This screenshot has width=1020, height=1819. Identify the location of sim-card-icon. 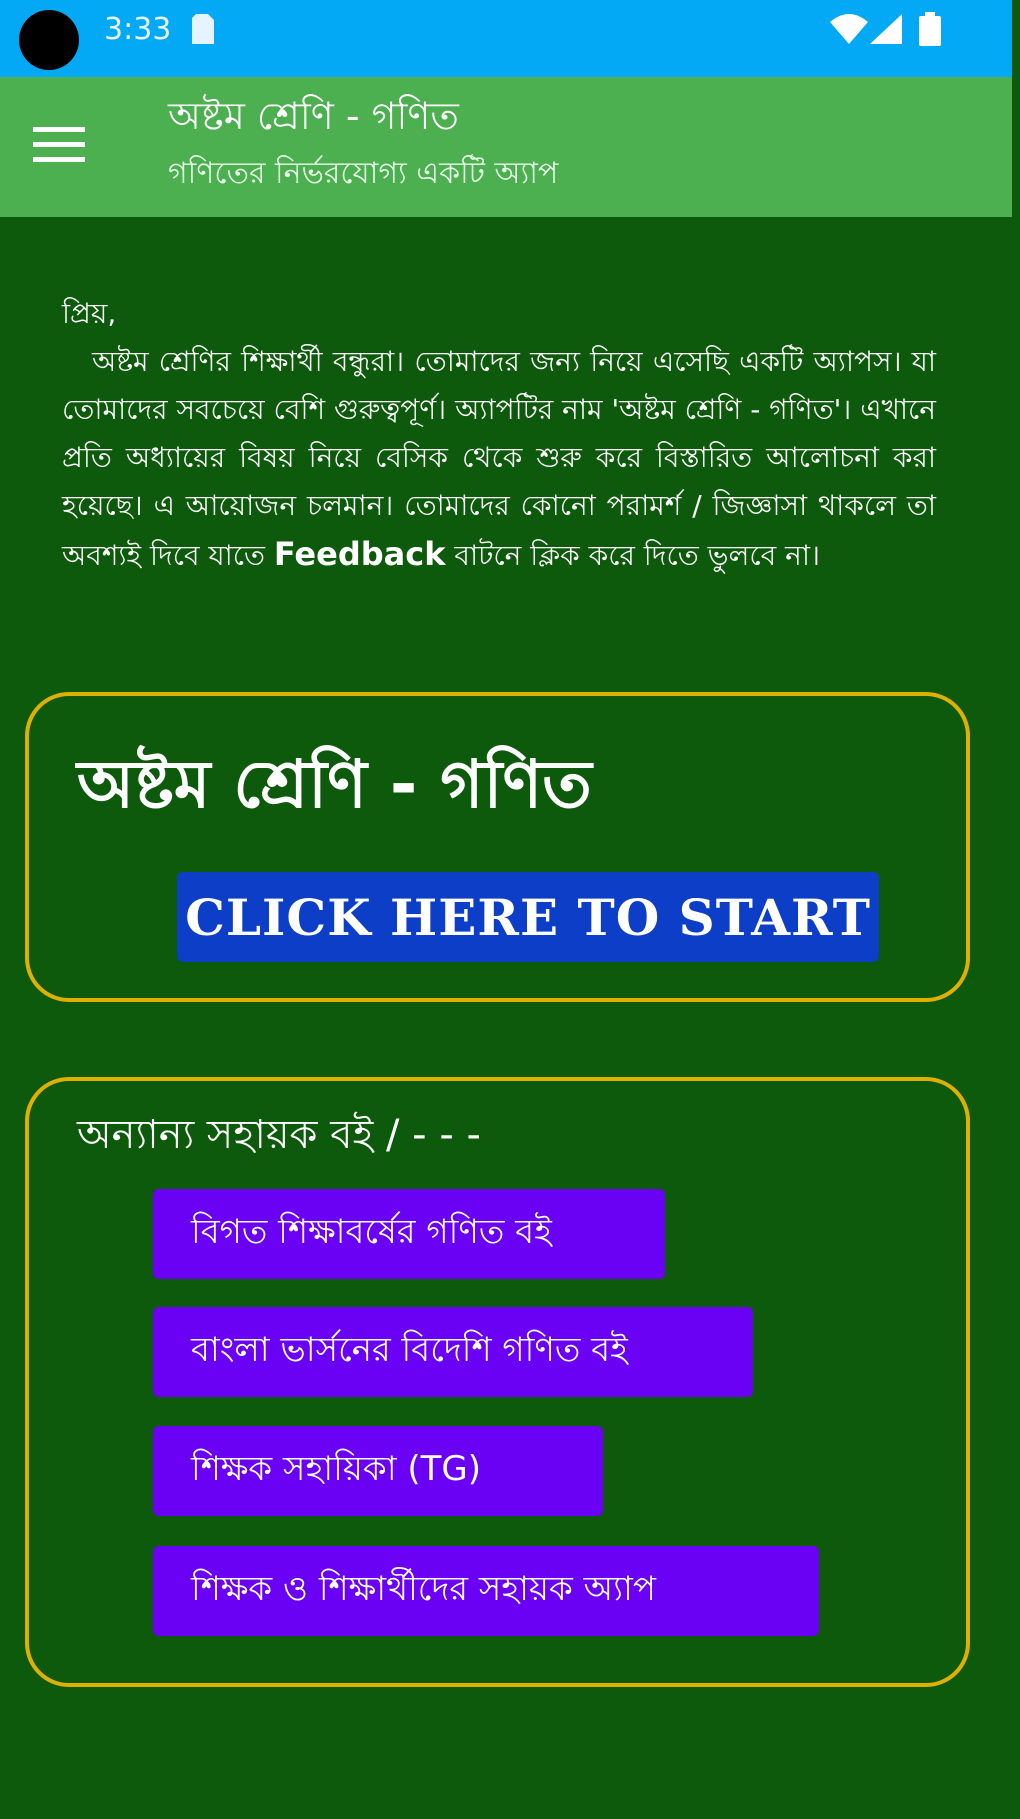
(203, 31).